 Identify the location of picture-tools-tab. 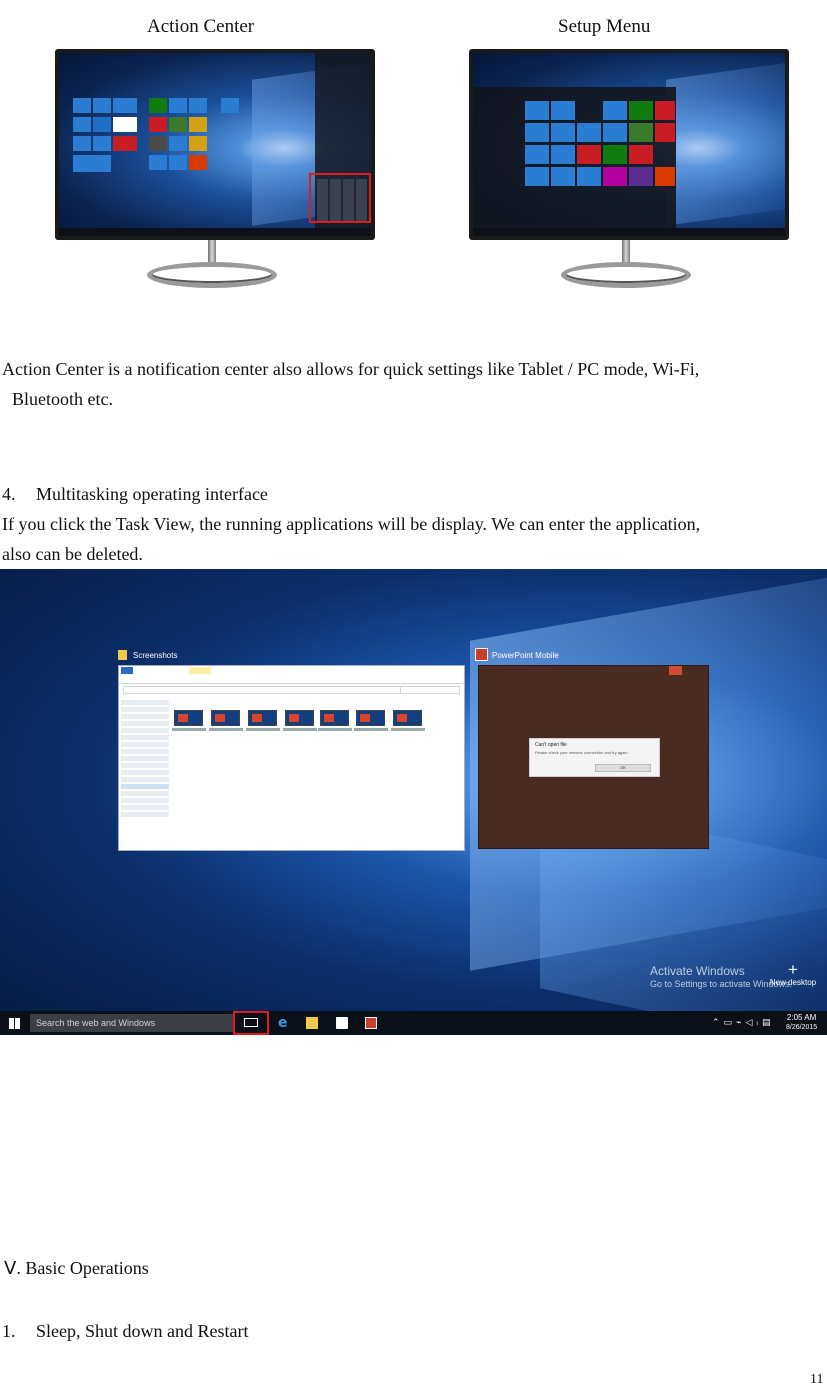
(200, 670).